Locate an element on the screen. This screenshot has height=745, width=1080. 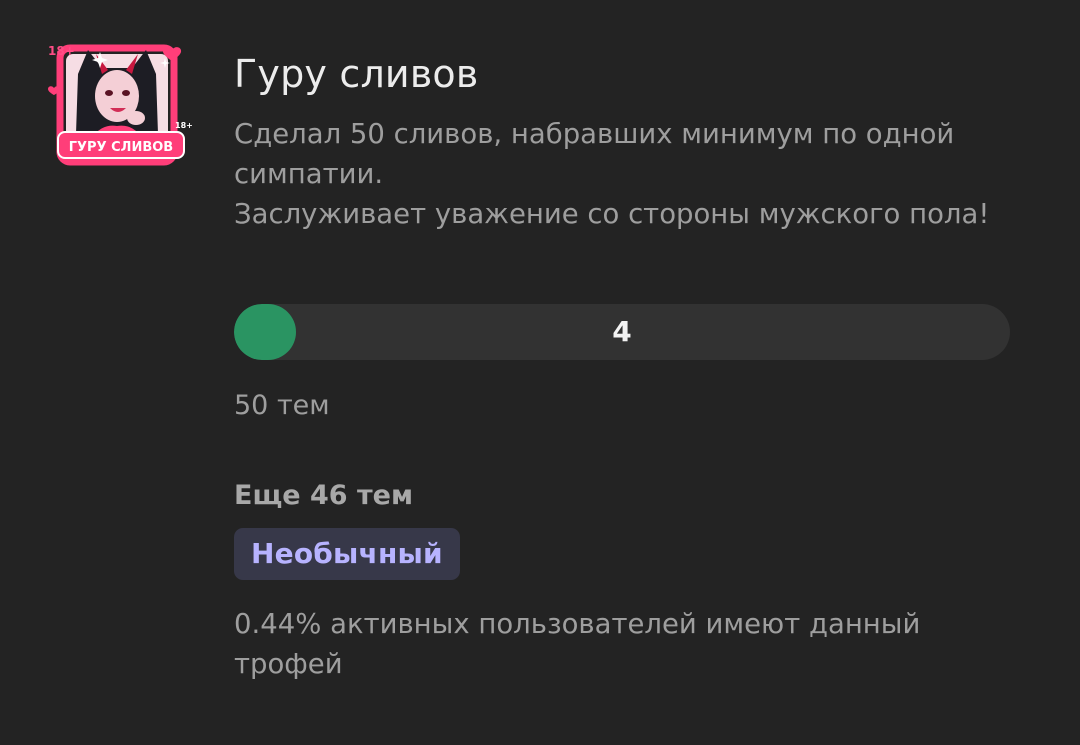
trophy-description-line: симпатии. is located at coordinates (309, 174).